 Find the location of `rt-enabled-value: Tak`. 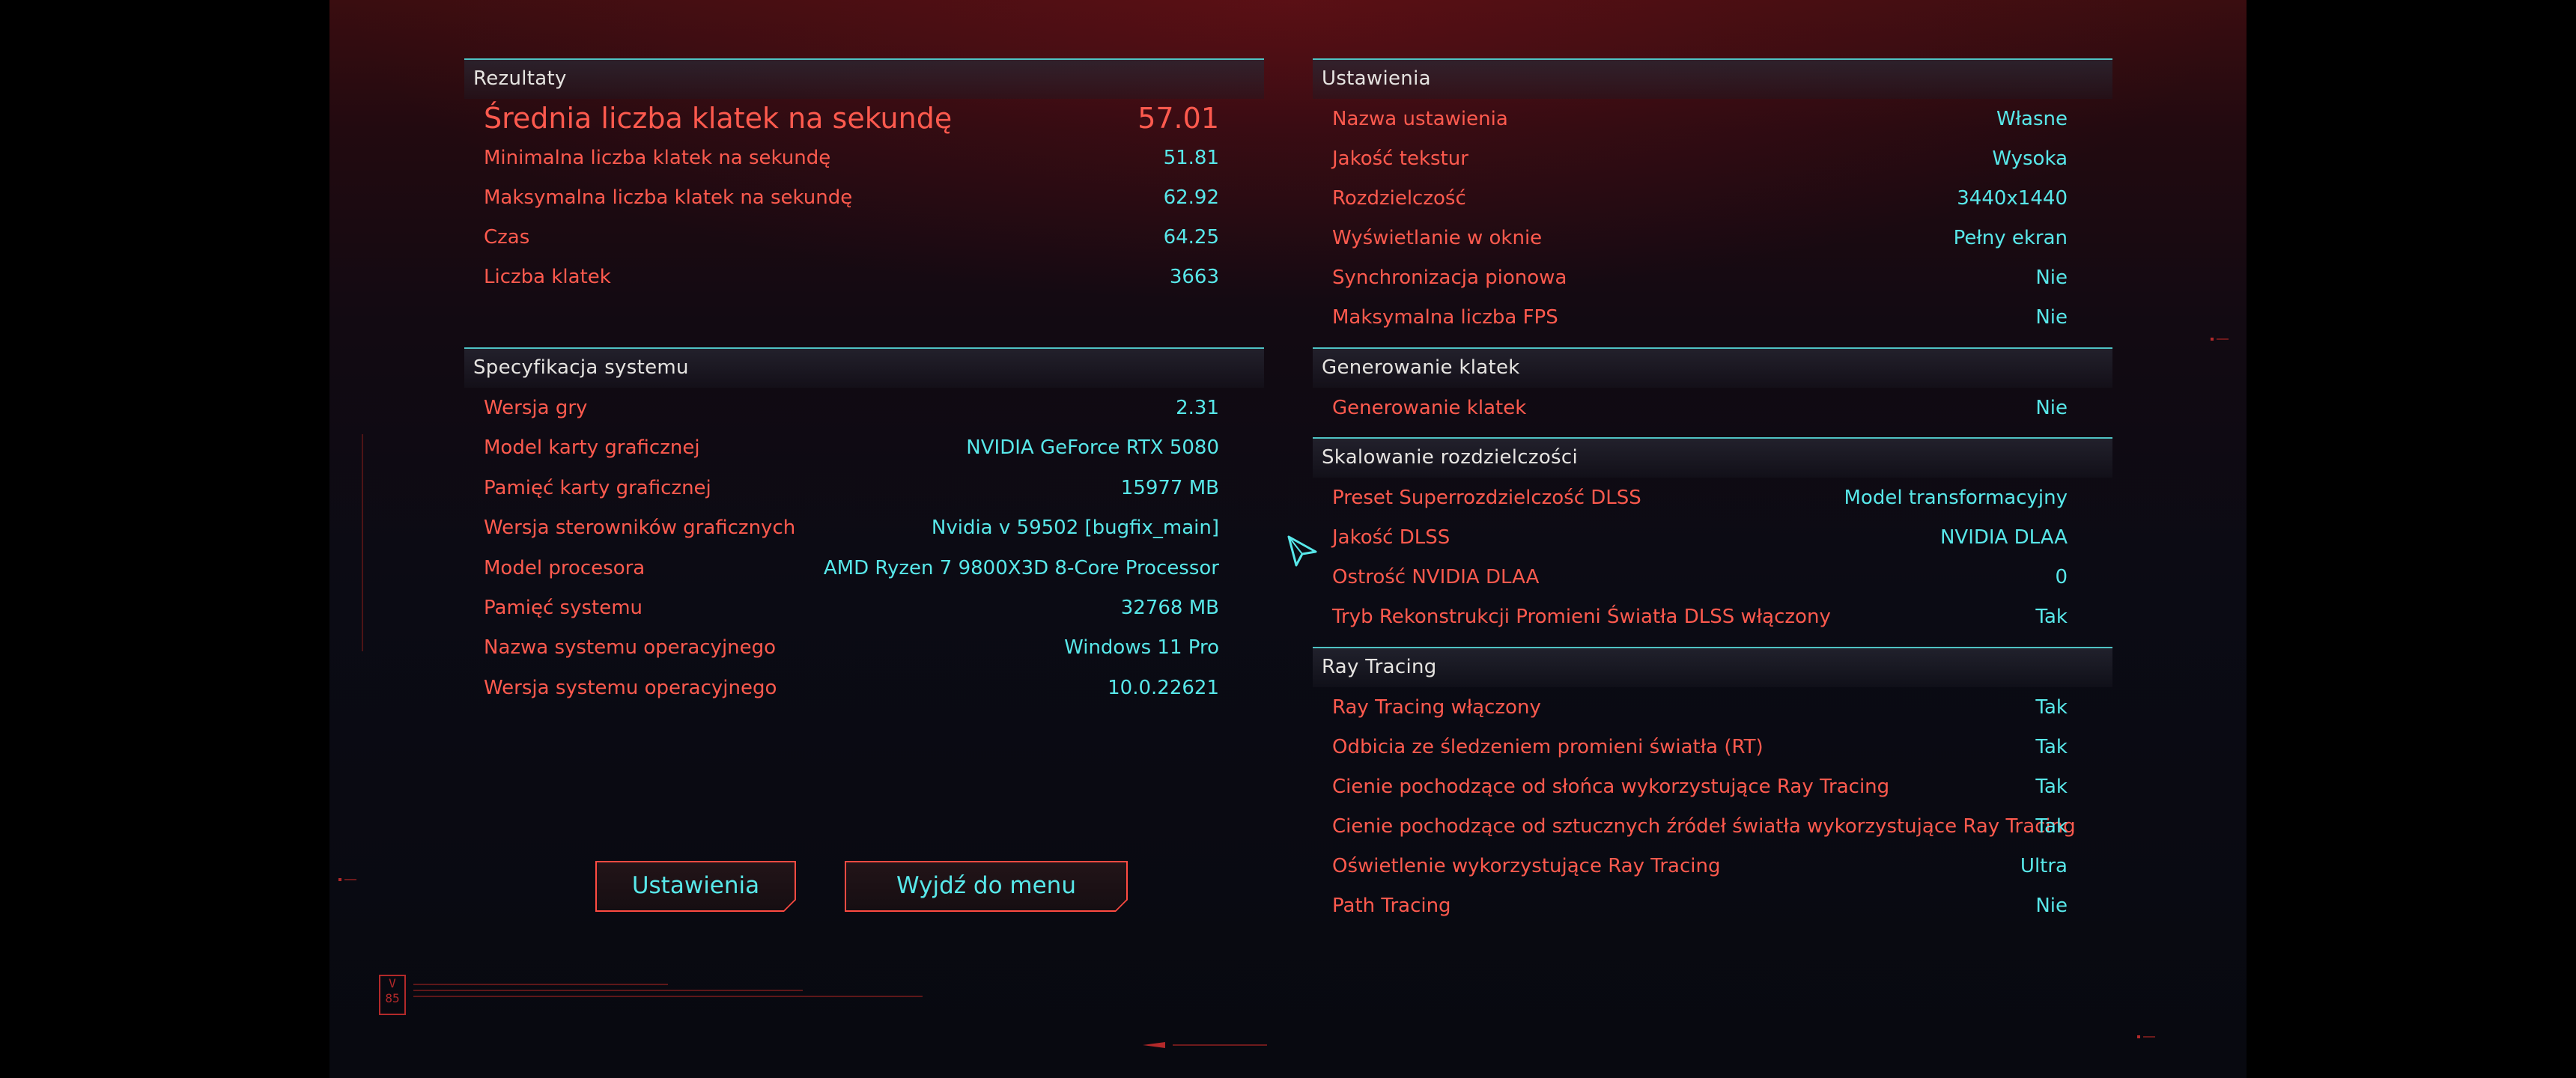

rt-enabled-value: Tak is located at coordinates (2051, 707).